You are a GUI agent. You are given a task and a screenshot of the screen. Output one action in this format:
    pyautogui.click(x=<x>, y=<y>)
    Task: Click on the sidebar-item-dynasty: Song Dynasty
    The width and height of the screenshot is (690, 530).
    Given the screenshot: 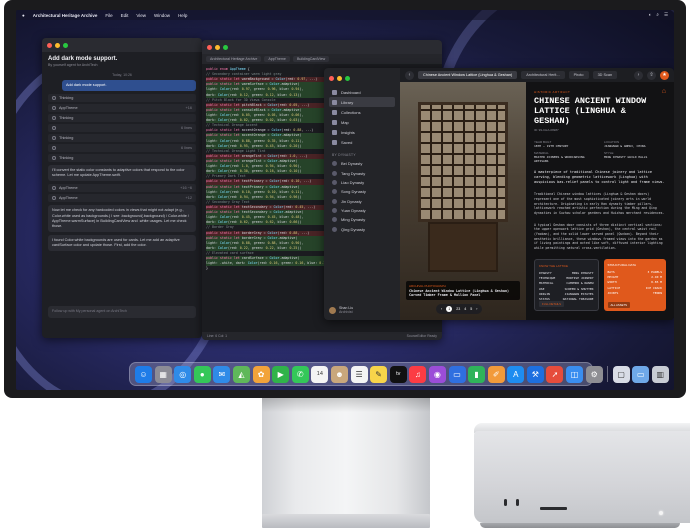 What is the action you would take?
    pyautogui.click(x=362, y=191)
    